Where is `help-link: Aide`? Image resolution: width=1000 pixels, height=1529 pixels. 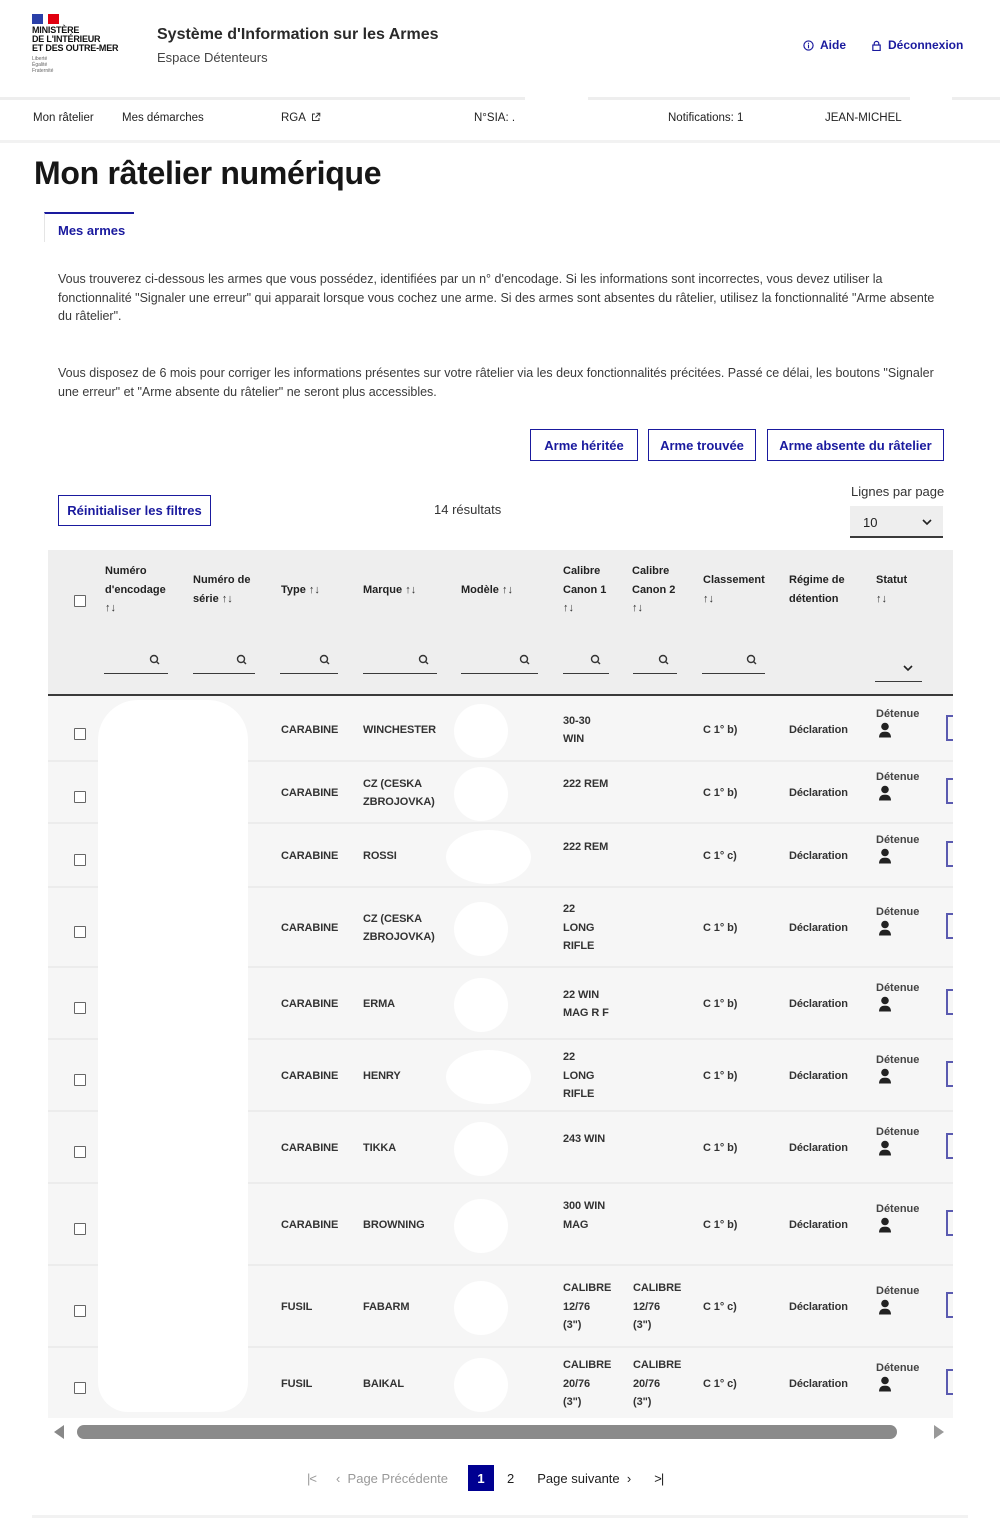
help-link: Aide is located at coordinates (824, 45).